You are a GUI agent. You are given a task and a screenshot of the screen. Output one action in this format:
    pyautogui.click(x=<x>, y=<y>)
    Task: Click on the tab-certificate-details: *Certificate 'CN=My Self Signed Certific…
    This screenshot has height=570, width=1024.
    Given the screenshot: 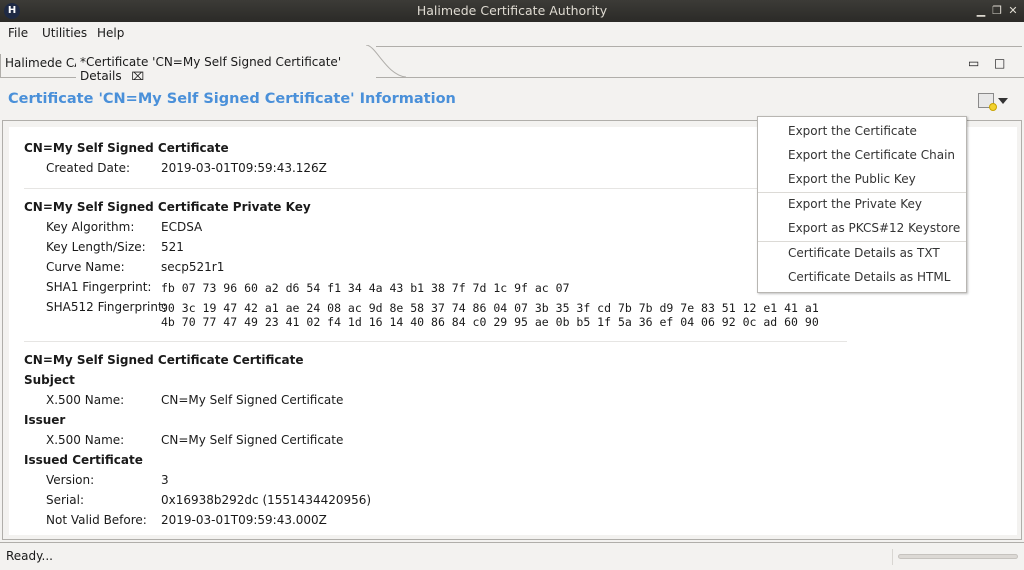 What is the action you would take?
    pyautogui.click(x=241, y=64)
    